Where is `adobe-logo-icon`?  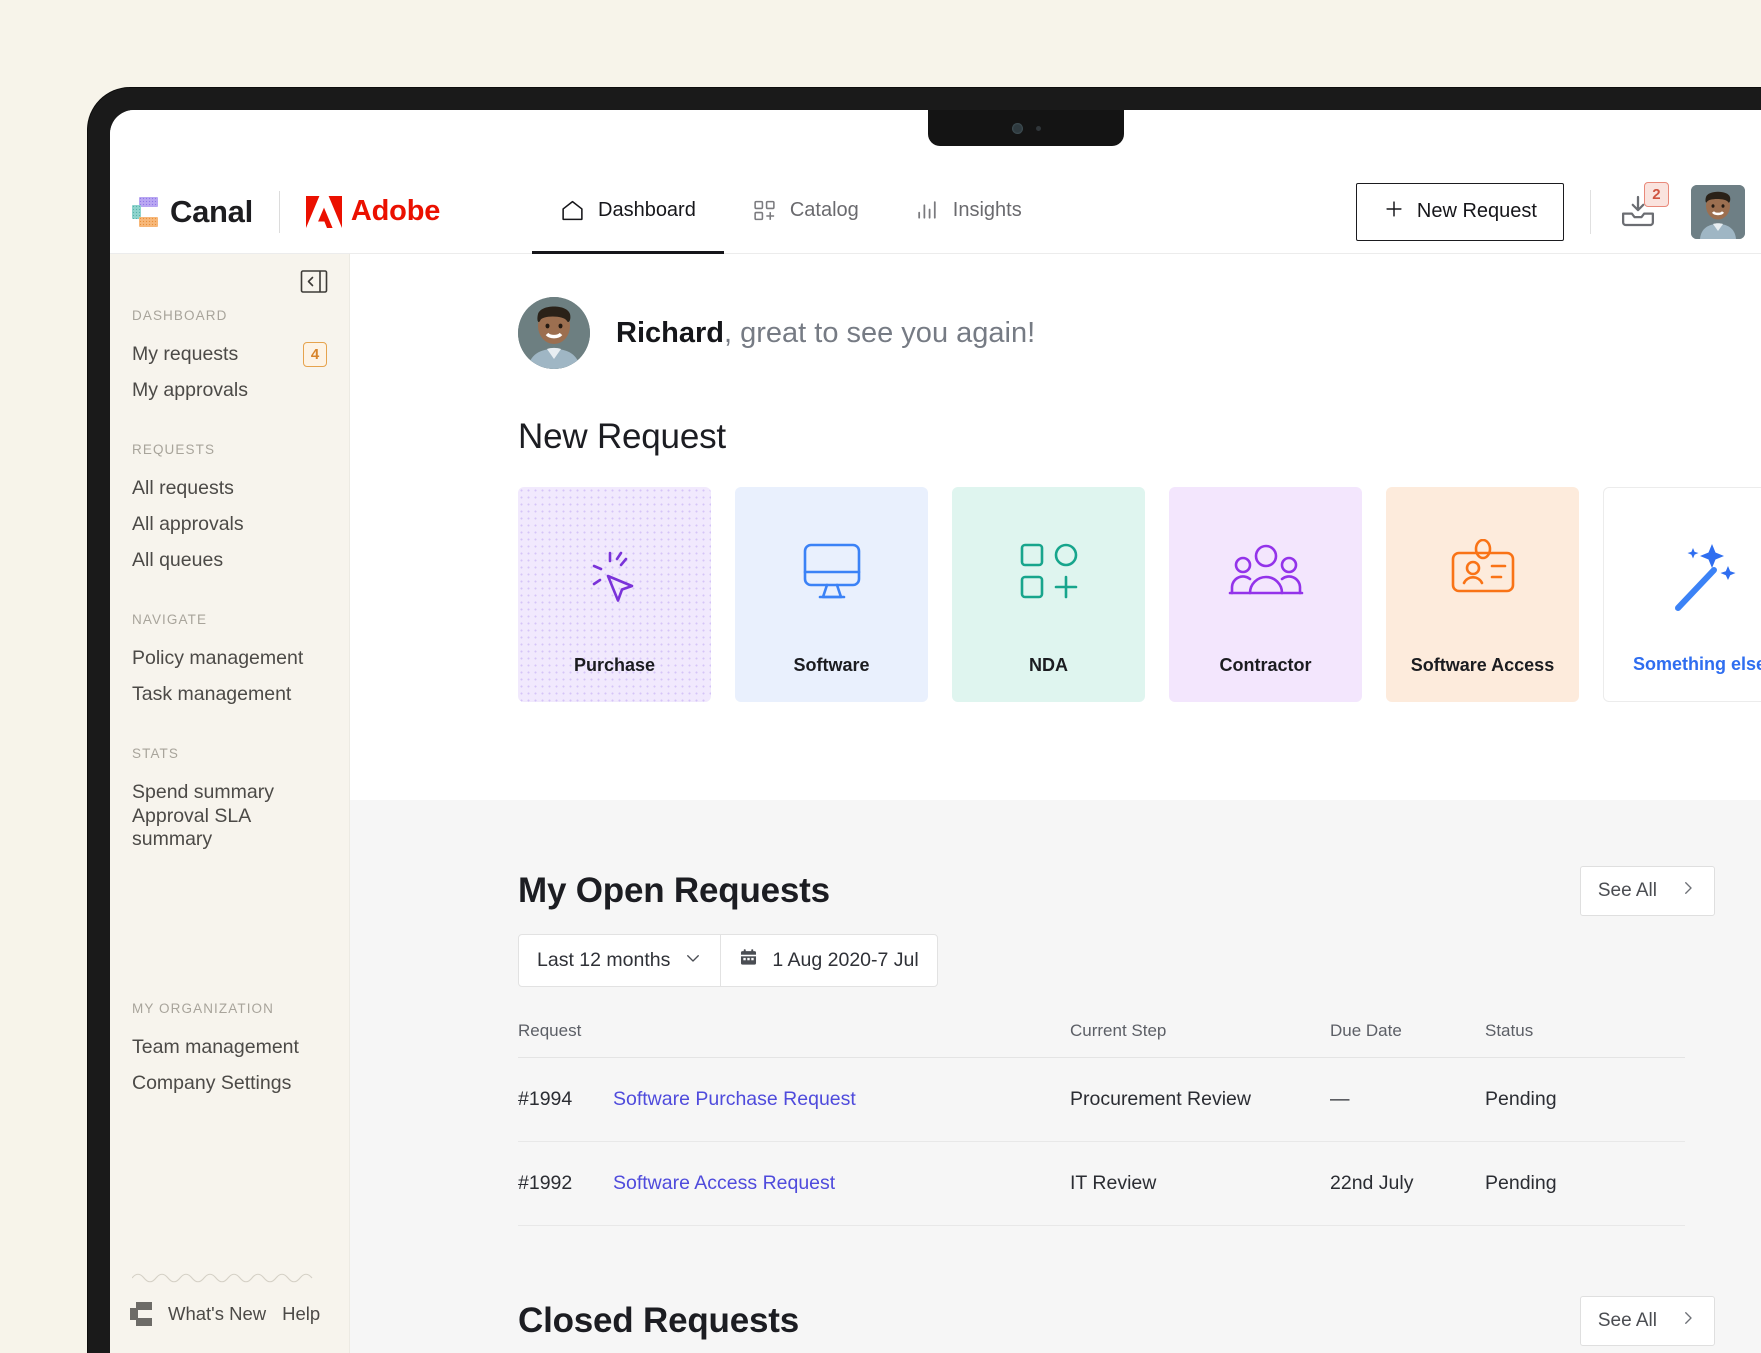
adobe-logo-icon is located at coordinates (323, 211).